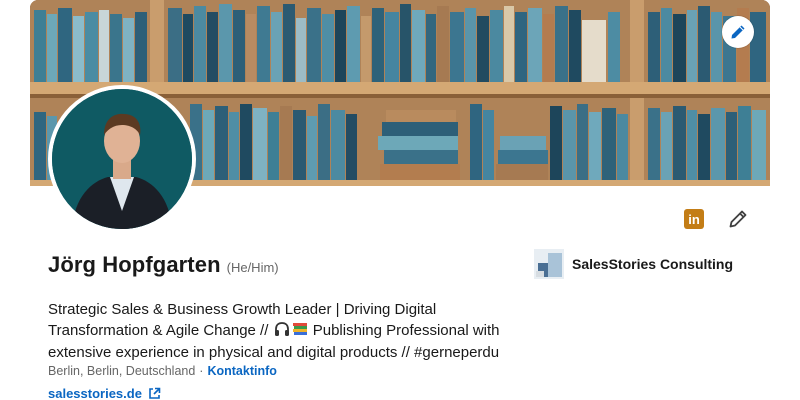 Image resolution: width=800 pixels, height=400 pixels. I want to click on edit-banner-pencil-icon, so click(738, 32).